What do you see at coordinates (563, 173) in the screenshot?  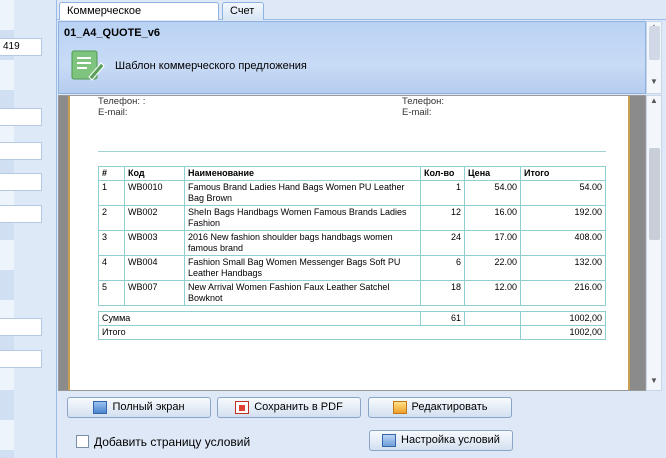 I see `col-total: Итого` at bounding box center [563, 173].